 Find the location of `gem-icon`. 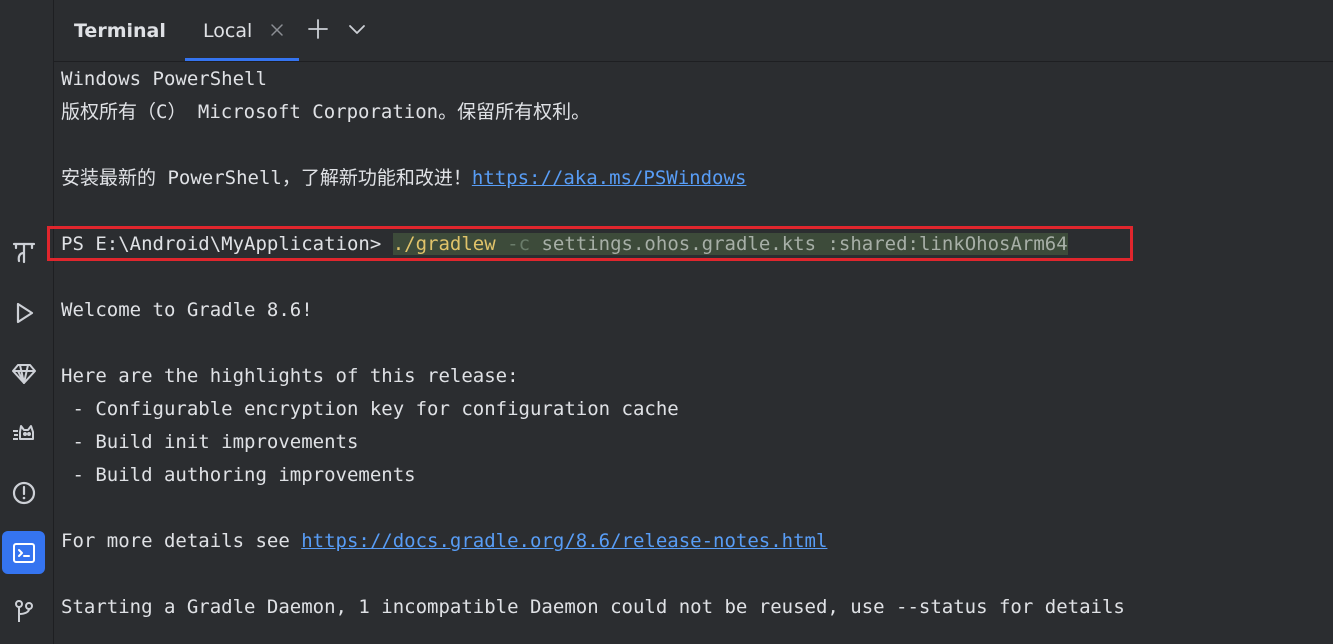

gem-icon is located at coordinates (24, 373).